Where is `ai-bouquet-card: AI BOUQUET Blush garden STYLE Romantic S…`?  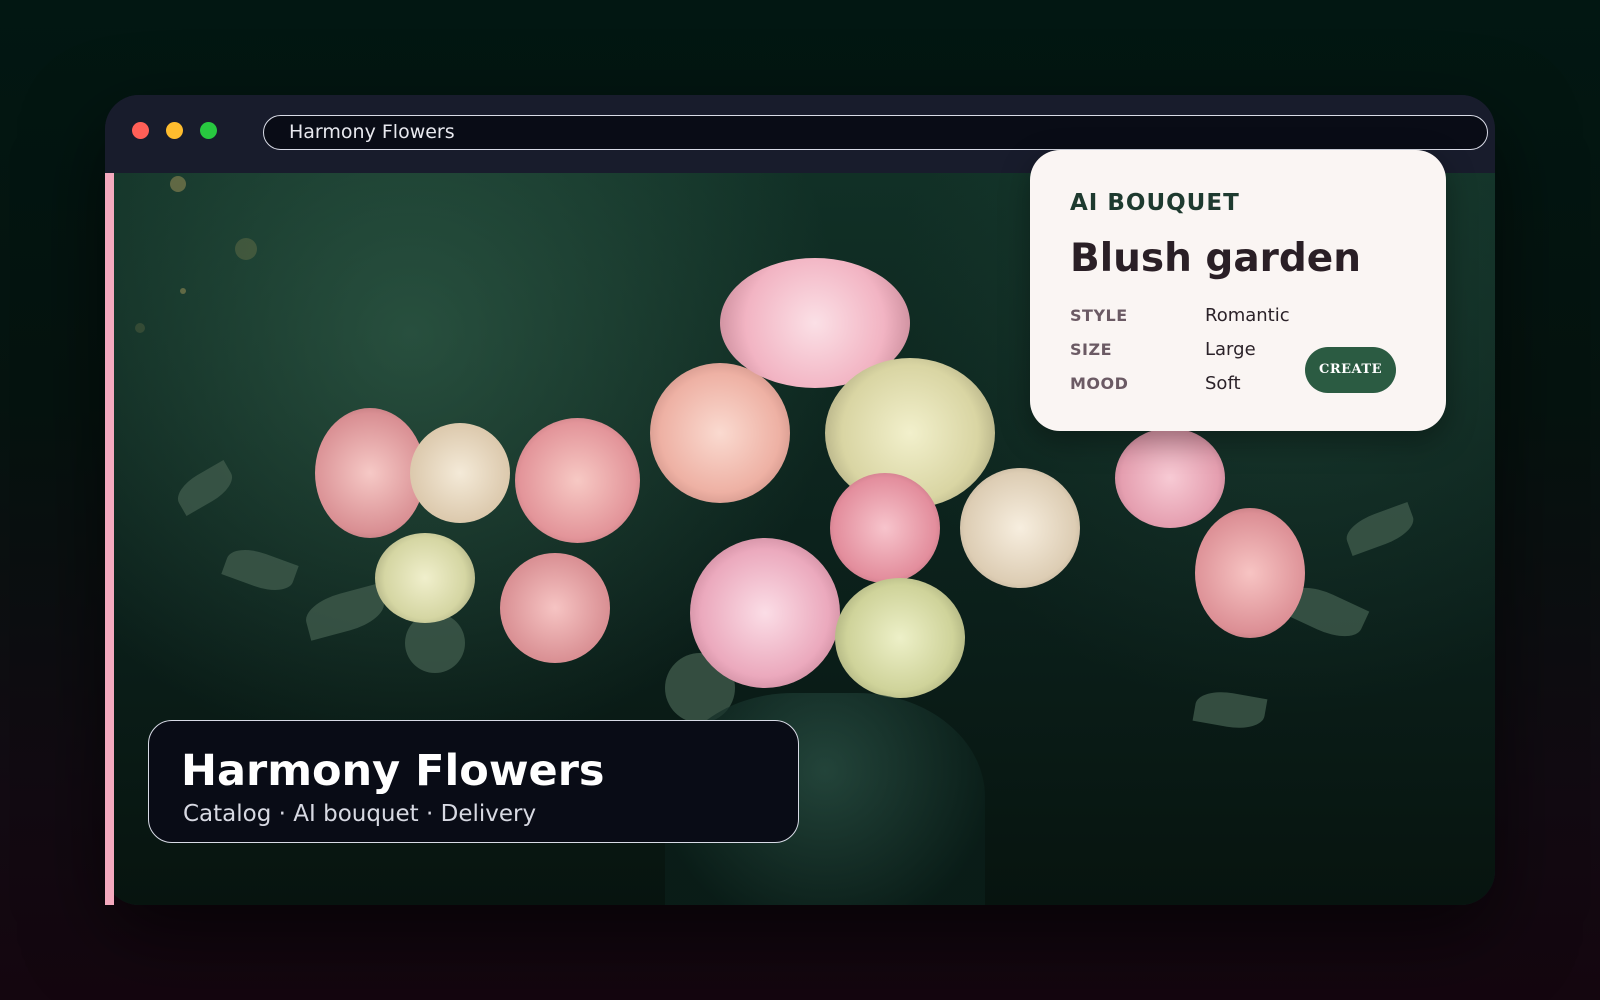
ai-bouquet-card: AI BOUQUET Blush garden STYLE Romantic S… is located at coordinates (1238, 290).